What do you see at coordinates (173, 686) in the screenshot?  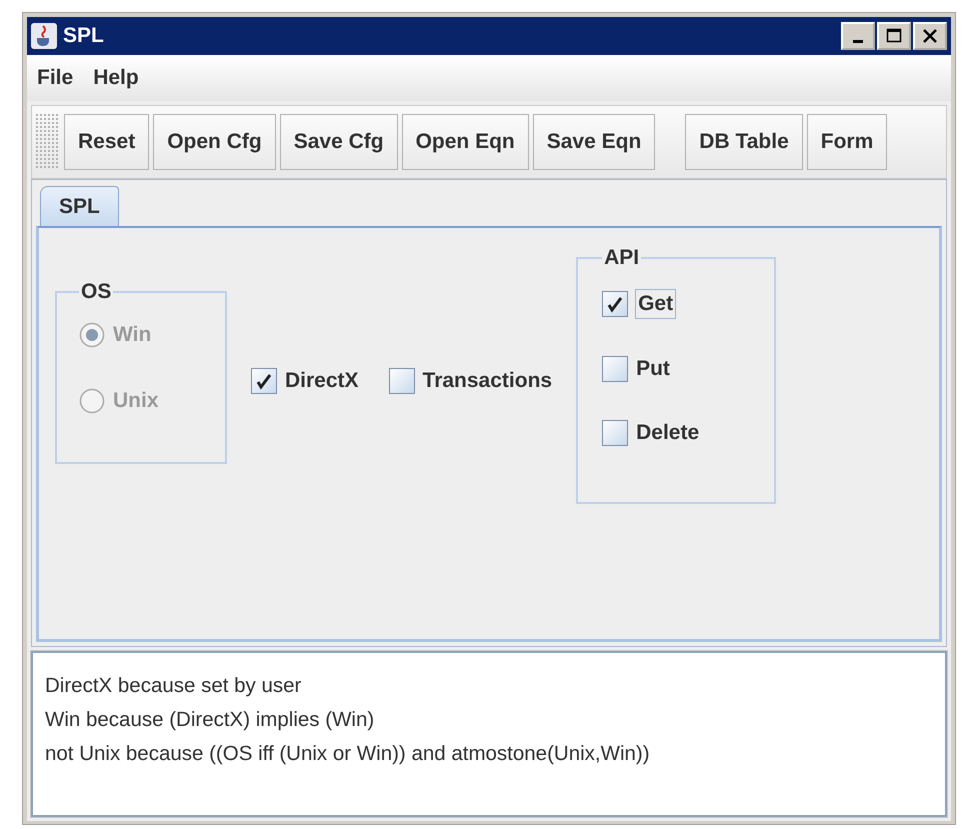 I see `log-line: DirectX because set by user` at bounding box center [173, 686].